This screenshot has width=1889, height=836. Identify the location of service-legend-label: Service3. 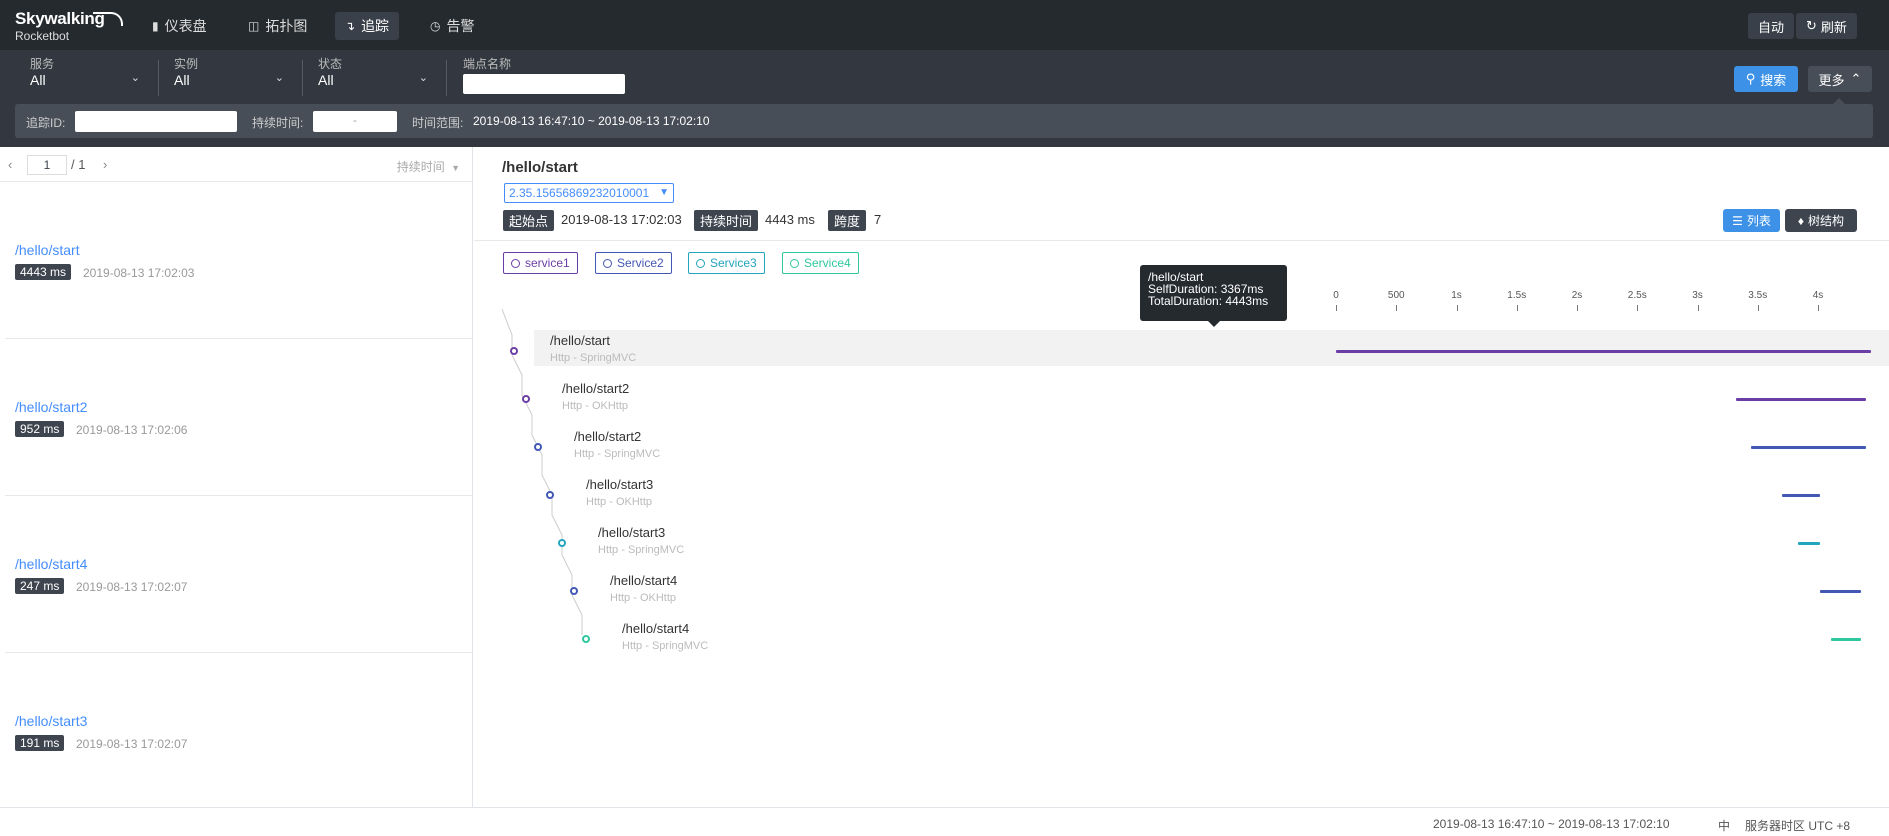
(733, 263).